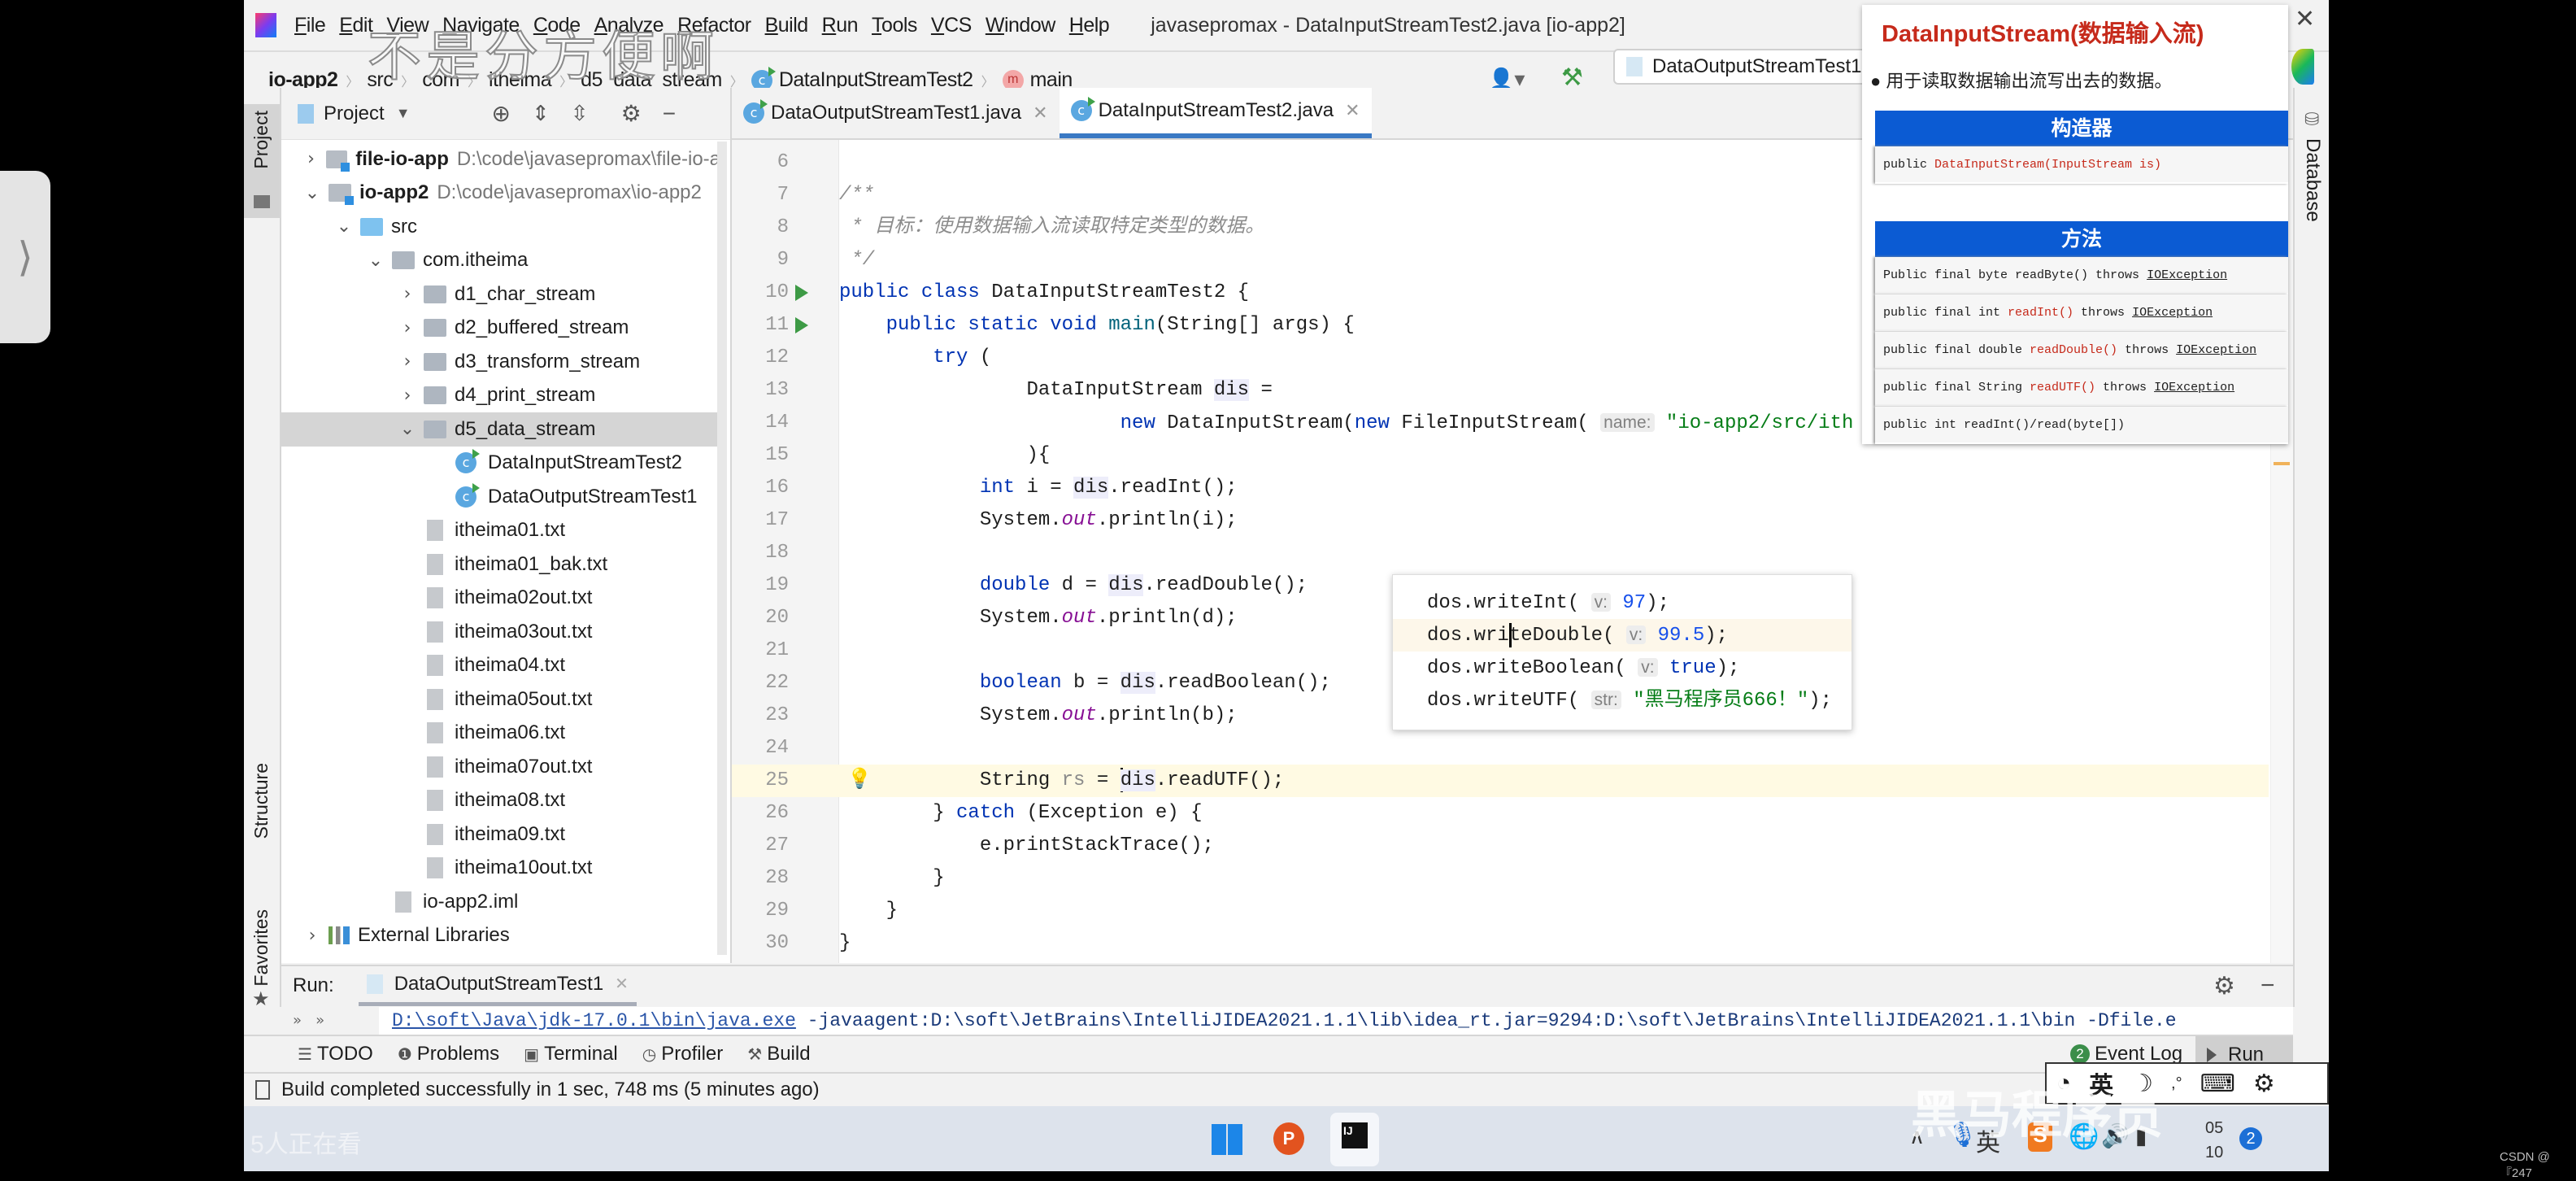 This screenshot has height=1181, width=2576. I want to click on punctuation-icon: ,°, so click(2177, 1083).